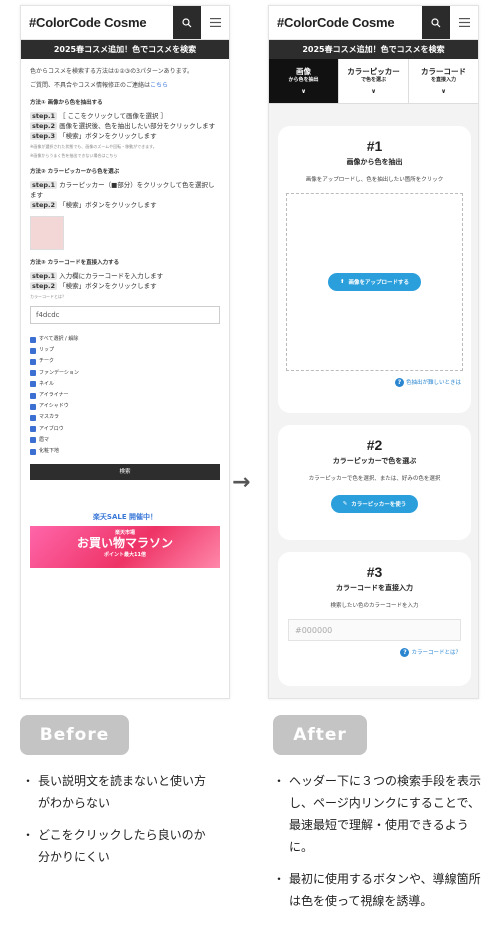 This screenshot has height=926, width=501. Describe the element at coordinates (374, 630) in the screenshot. I see `color-code-input: #000000` at that location.